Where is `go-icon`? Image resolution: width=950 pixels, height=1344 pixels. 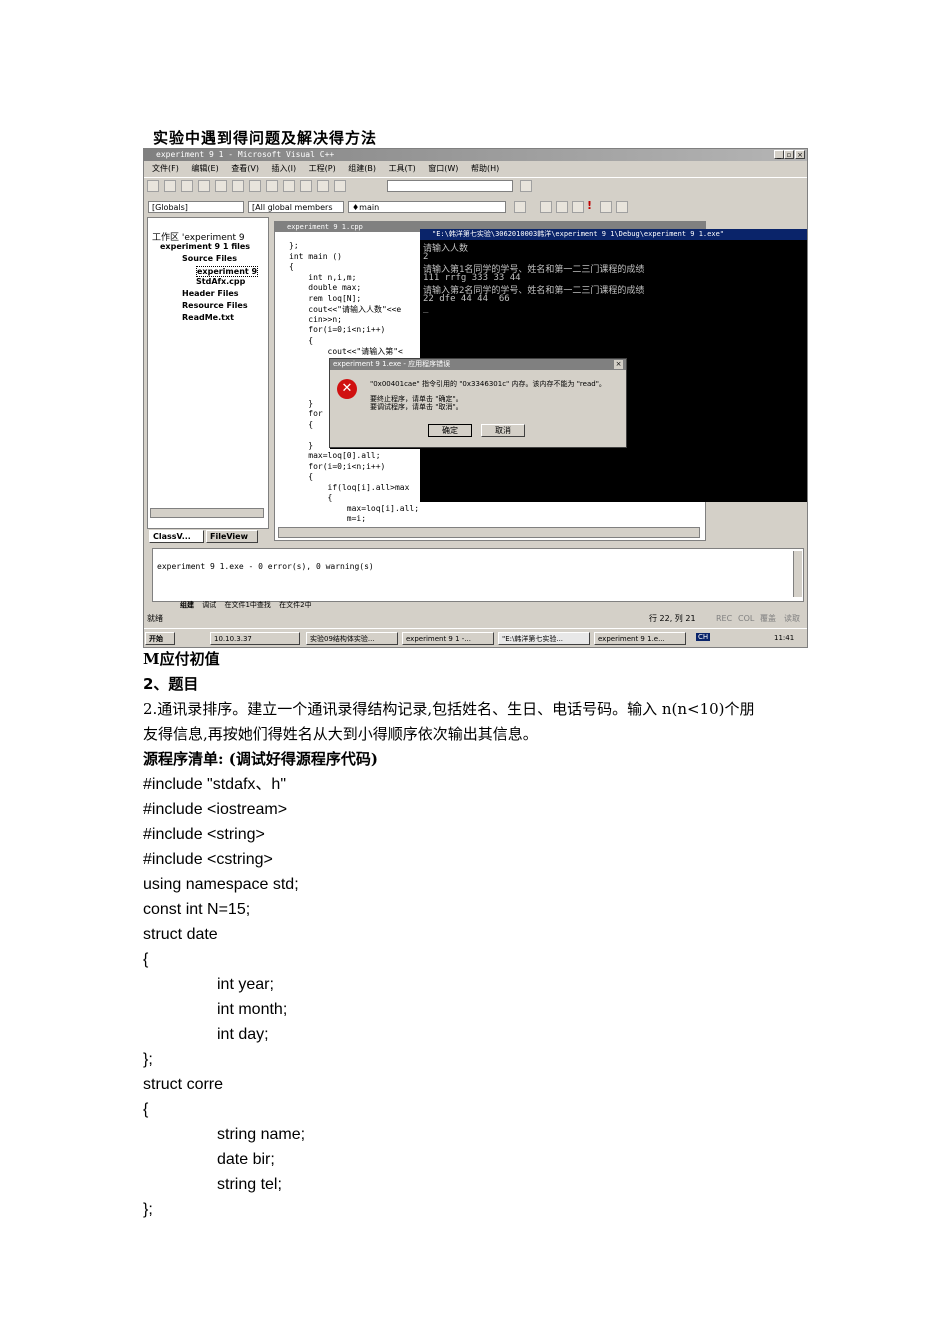
go-icon is located at coordinates (606, 207).